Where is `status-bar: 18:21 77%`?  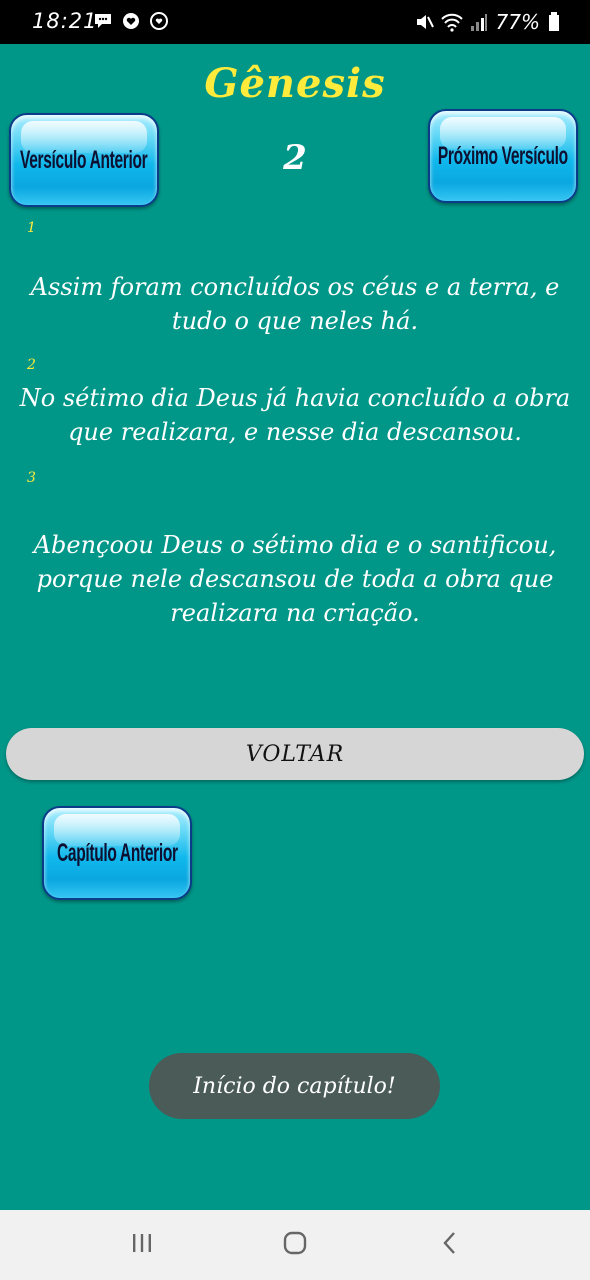
status-bar: 18:21 77% is located at coordinates (295, 22).